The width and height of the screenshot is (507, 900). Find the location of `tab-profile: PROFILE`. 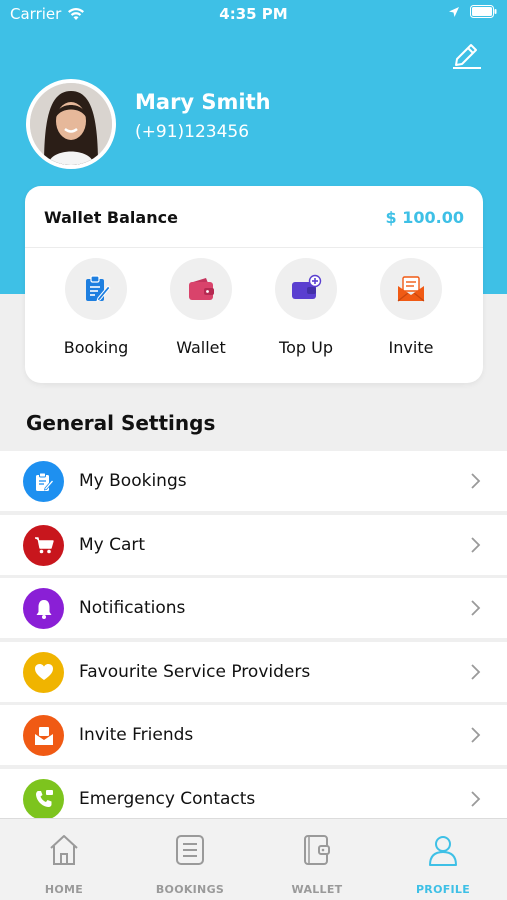

tab-profile: PROFILE is located at coordinates (443, 859).